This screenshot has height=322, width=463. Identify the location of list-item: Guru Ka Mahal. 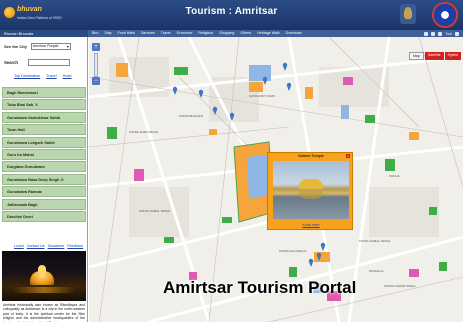
(44, 154).